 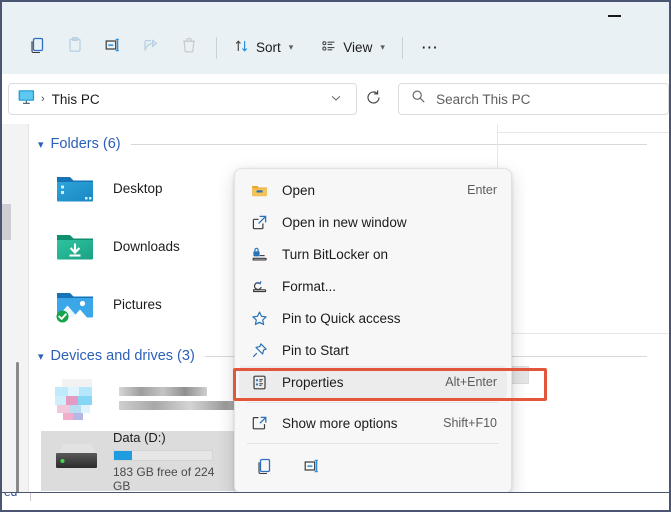 What do you see at coordinates (259, 190) in the screenshot?
I see `folder-open-icon` at bounding box center [259, 190].